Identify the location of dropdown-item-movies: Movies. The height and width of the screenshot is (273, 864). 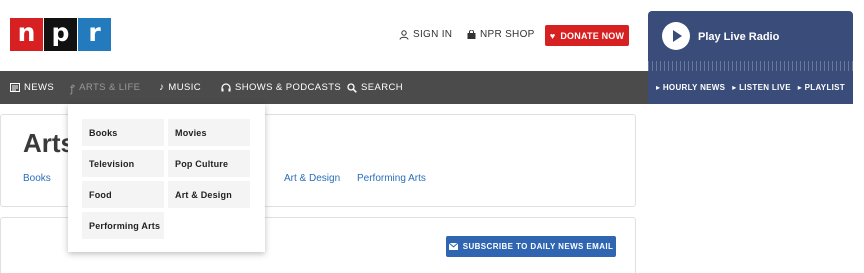
(209, 132).